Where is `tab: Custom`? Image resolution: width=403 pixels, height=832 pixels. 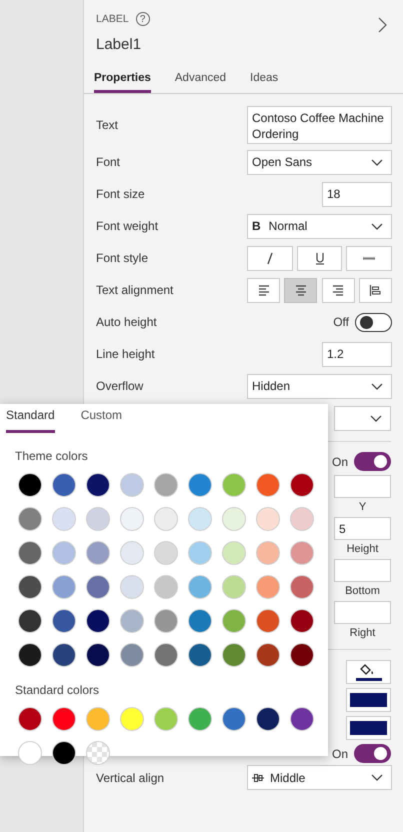 tab: Custom is located at coordinates (101, 418).